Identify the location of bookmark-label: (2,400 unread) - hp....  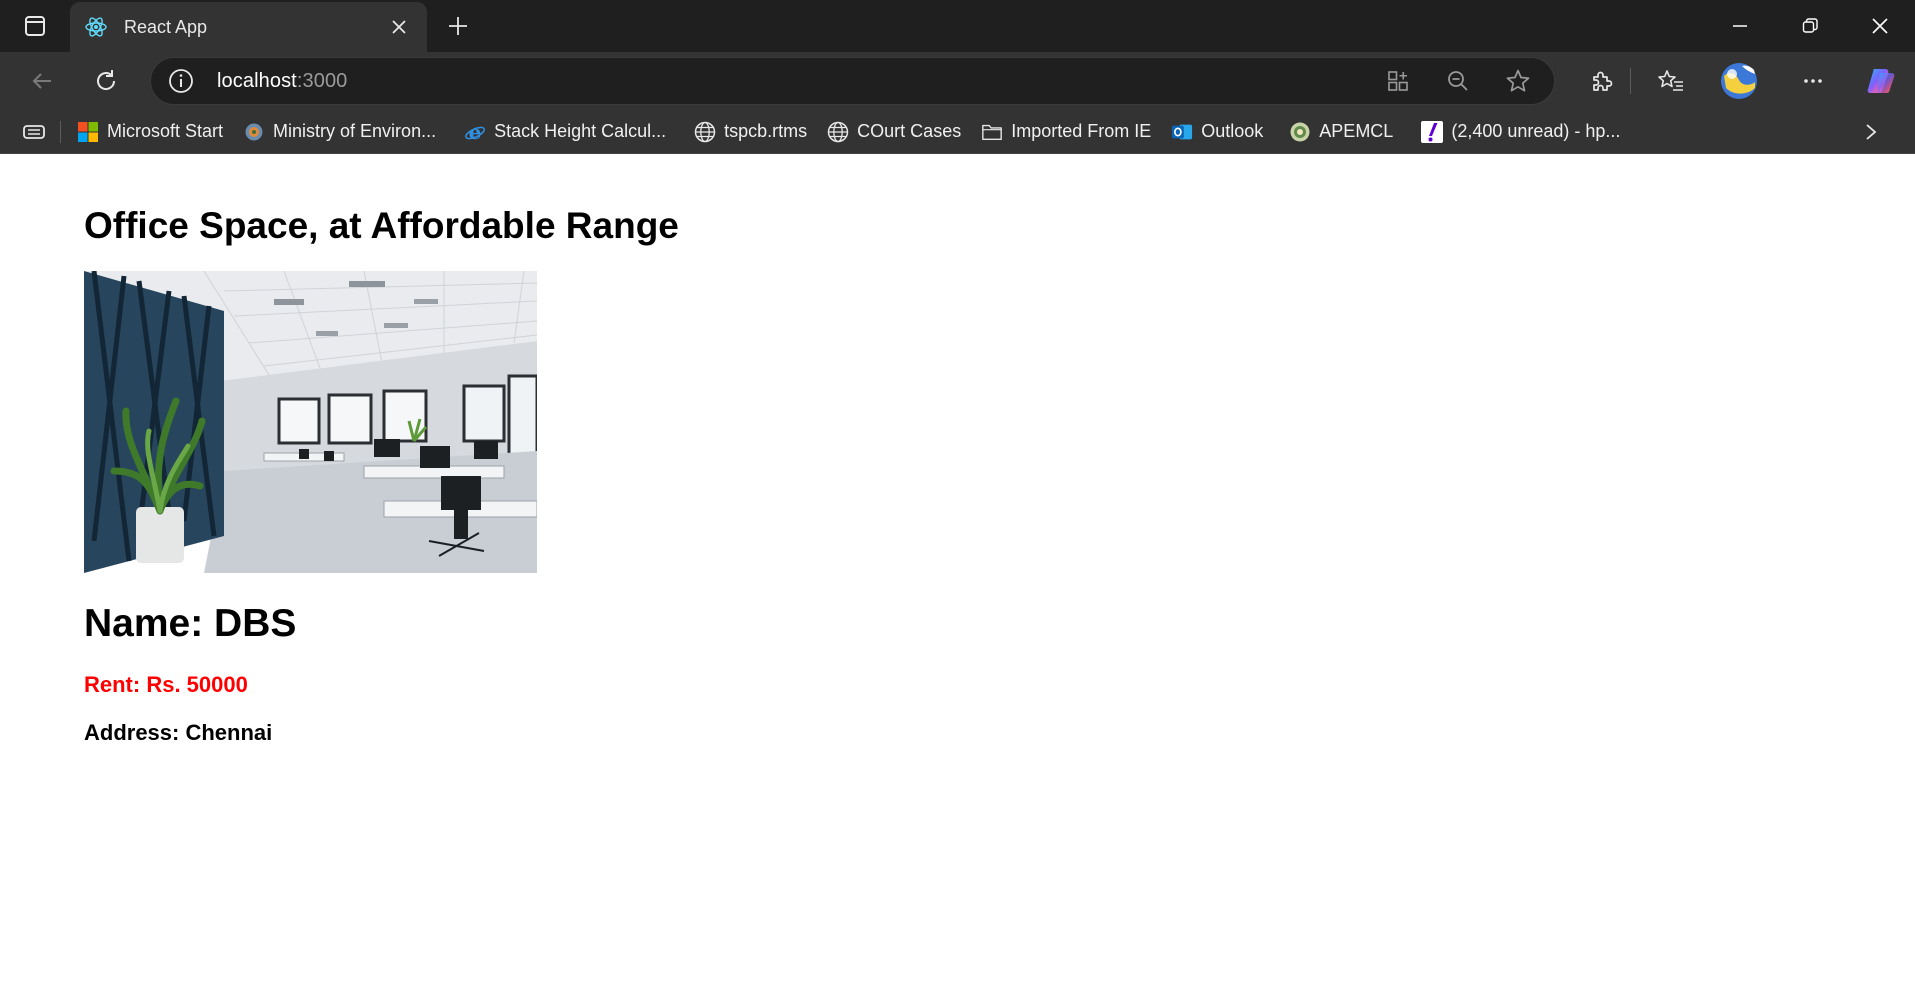
(1536, 131).